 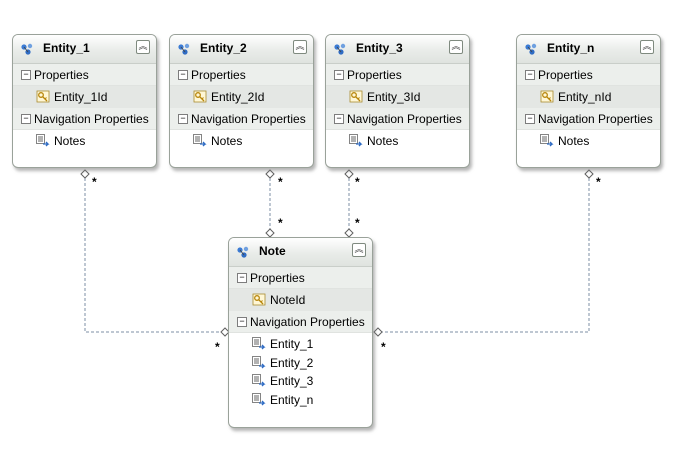 I want to click on entity-header: Entity_n ︽, so click(x=588, y=49).